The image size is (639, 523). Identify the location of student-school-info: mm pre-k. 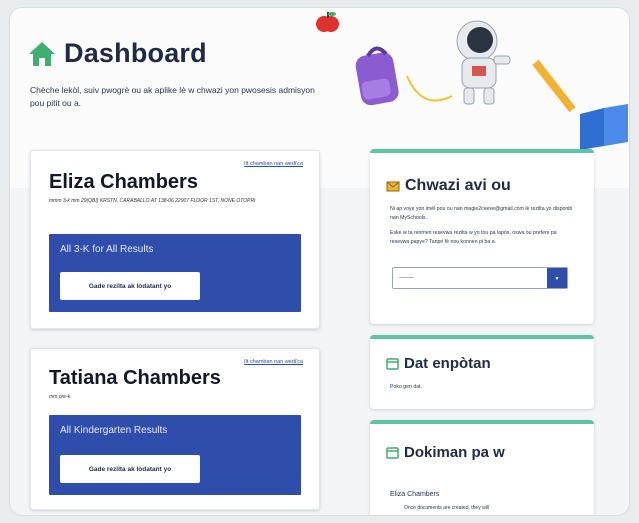
(60, 397).